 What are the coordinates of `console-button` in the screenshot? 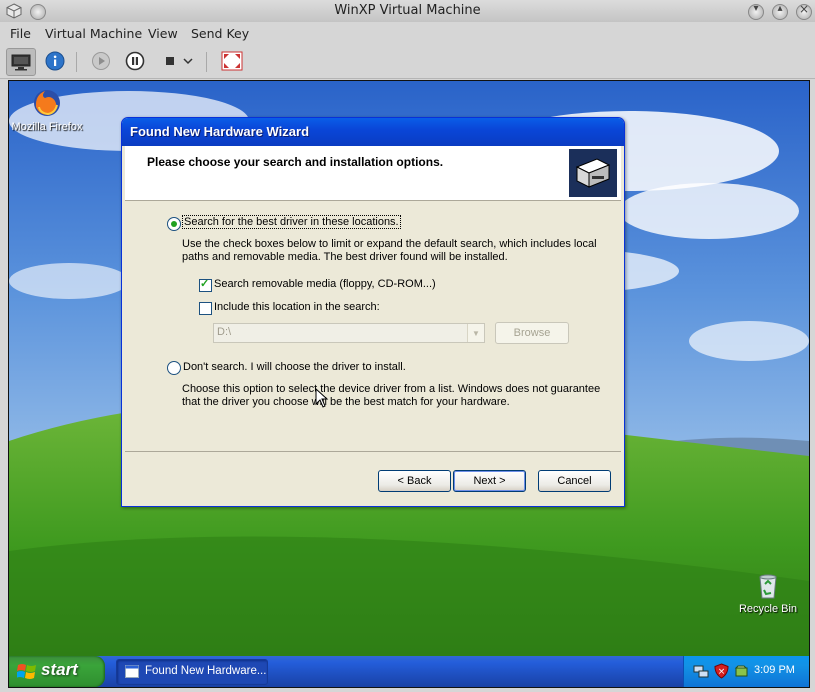 It's located at (21, 62).